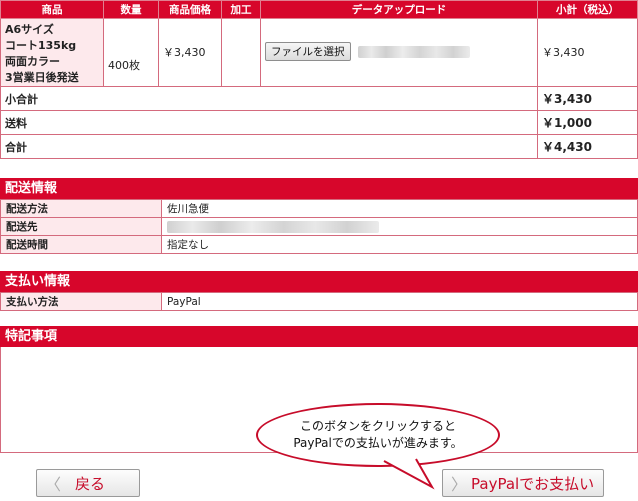 This screenshot has width=638, height=501. What do you see at coordinates (459, 484) in the screenshot?
I see `chevron-right-icon: 〉` at bounding box center [459, 484].